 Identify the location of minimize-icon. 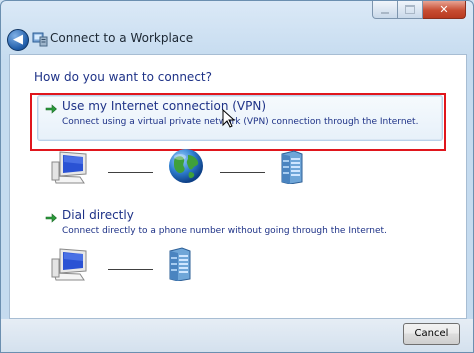
(385, 12).